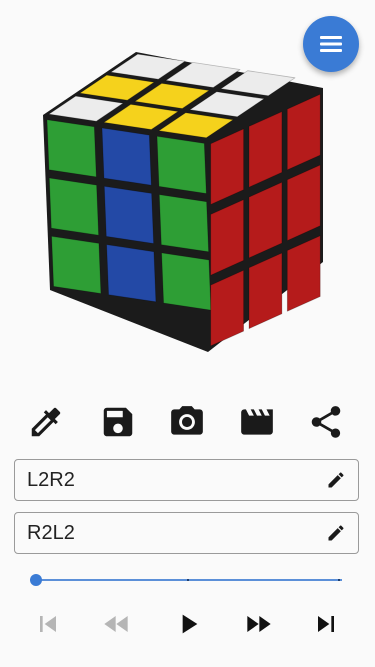 This screenshot has width=375, height=667. I want to click on skip-to-start-button, so click(48, 624).